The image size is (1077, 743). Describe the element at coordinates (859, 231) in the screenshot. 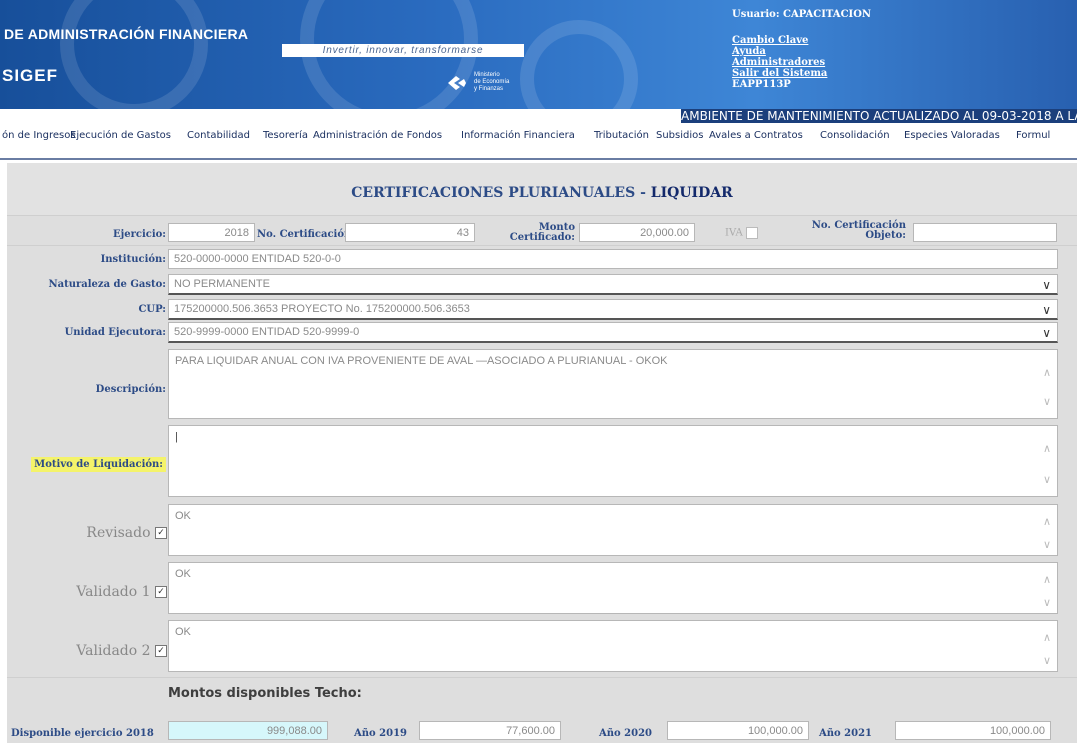

I see `no-cert-objeto-label: No. Certificación Objeto:` at that location.